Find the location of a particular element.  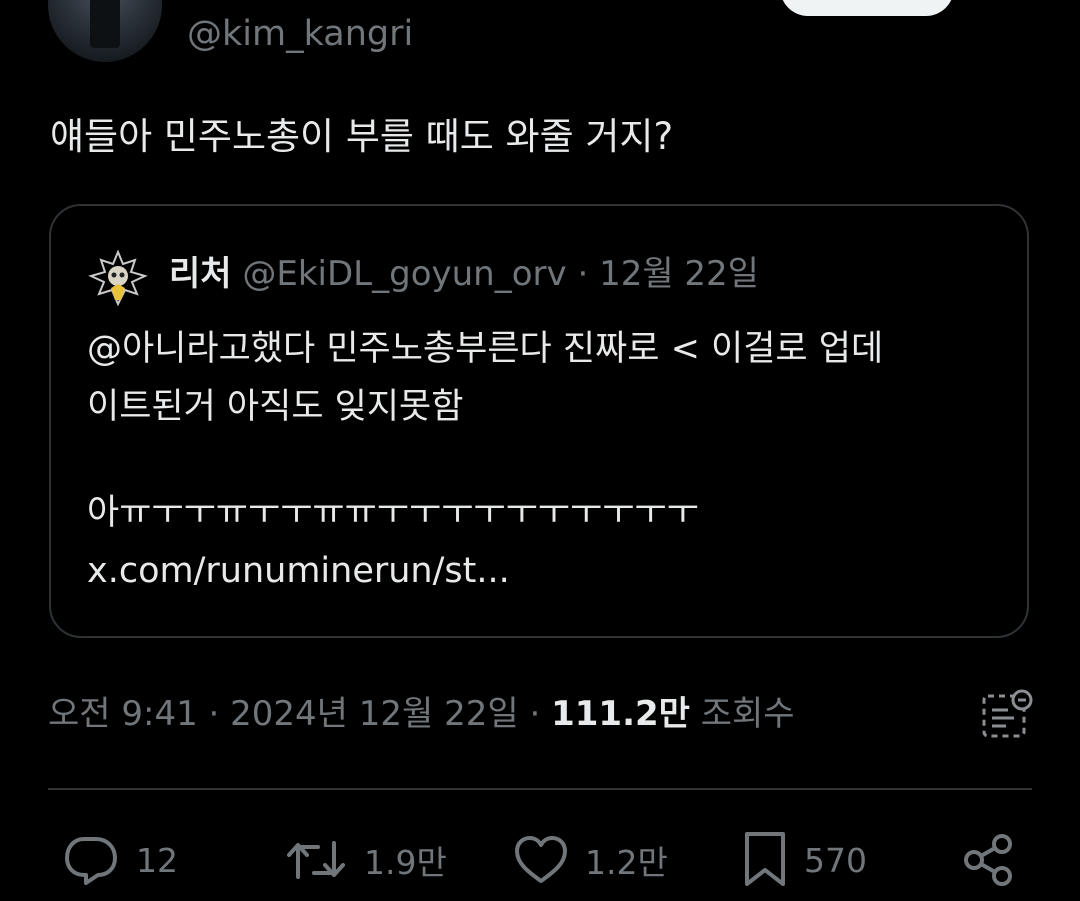

reply-count: 12 is located at coordinates (157, 860).